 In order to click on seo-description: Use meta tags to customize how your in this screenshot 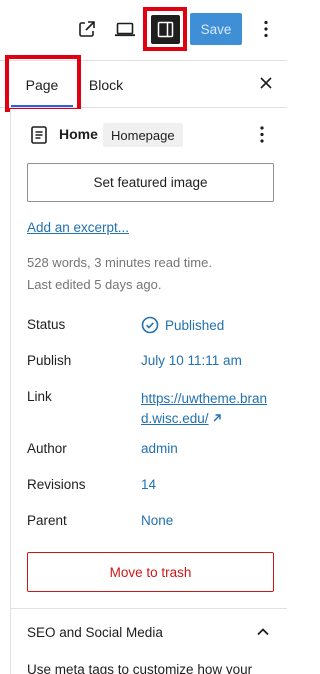, I will do `click(140, 668)`.